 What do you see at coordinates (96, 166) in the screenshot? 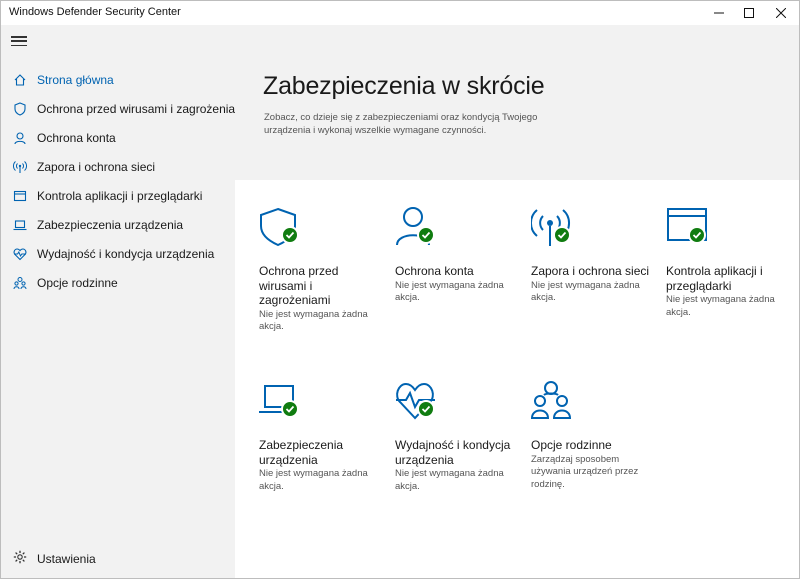
I see `sidebar-item-label: Zapora i ochrona sieci` at bounding box center [96, 166].